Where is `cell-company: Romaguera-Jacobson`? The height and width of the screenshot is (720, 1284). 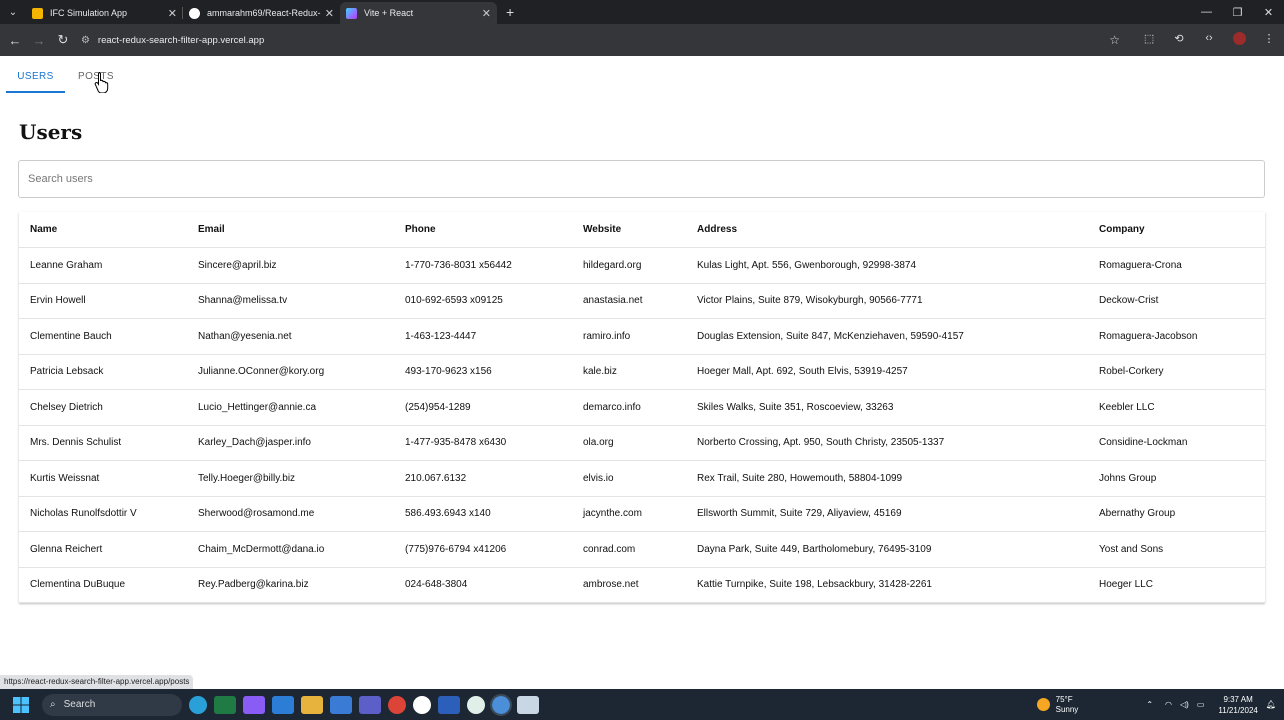
cell-company: Romaguera-Jacobson is located at coordinates (1148, 336).